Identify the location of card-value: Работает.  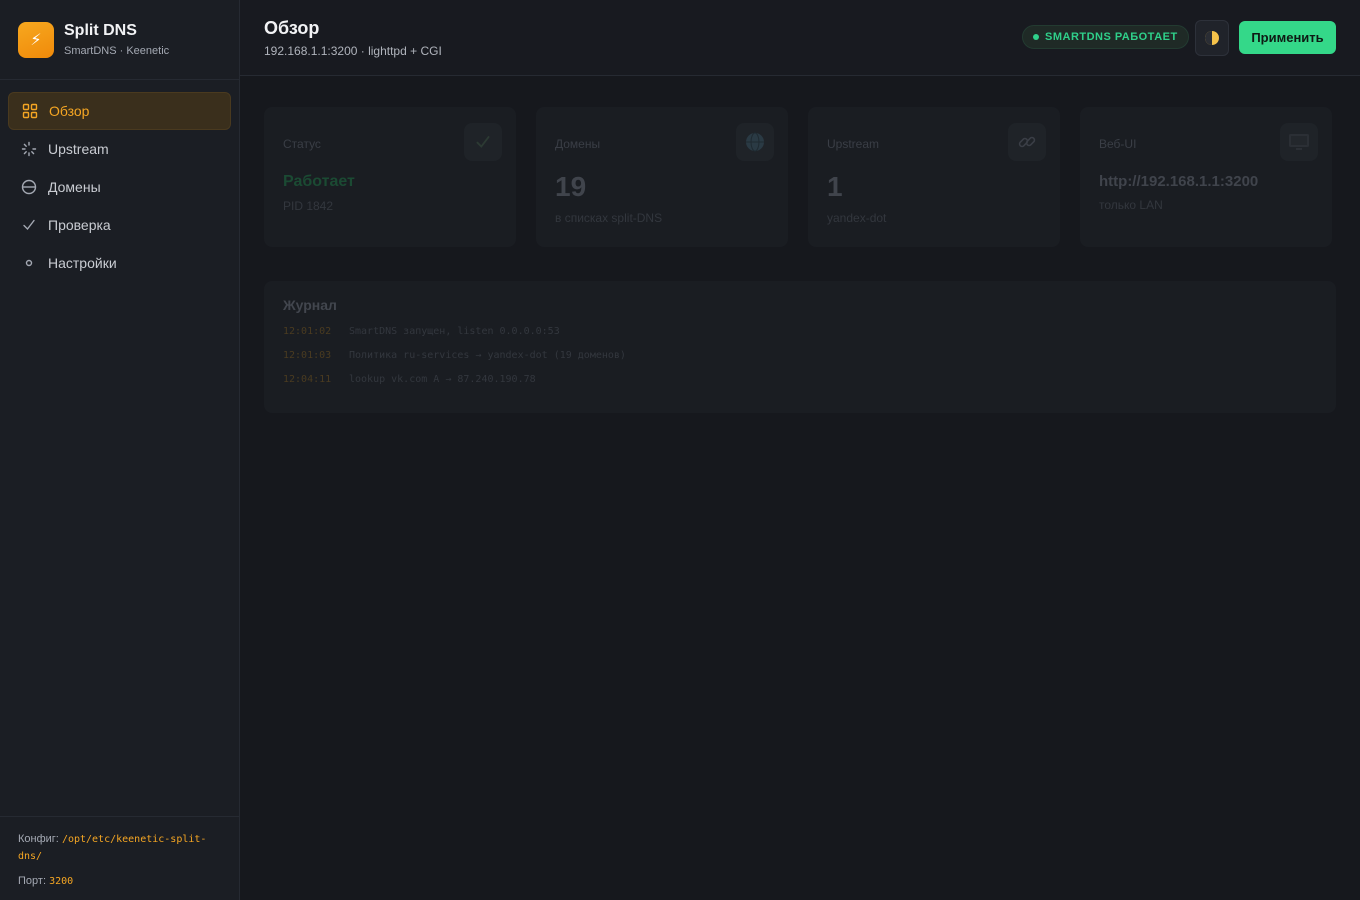
(319, 181).